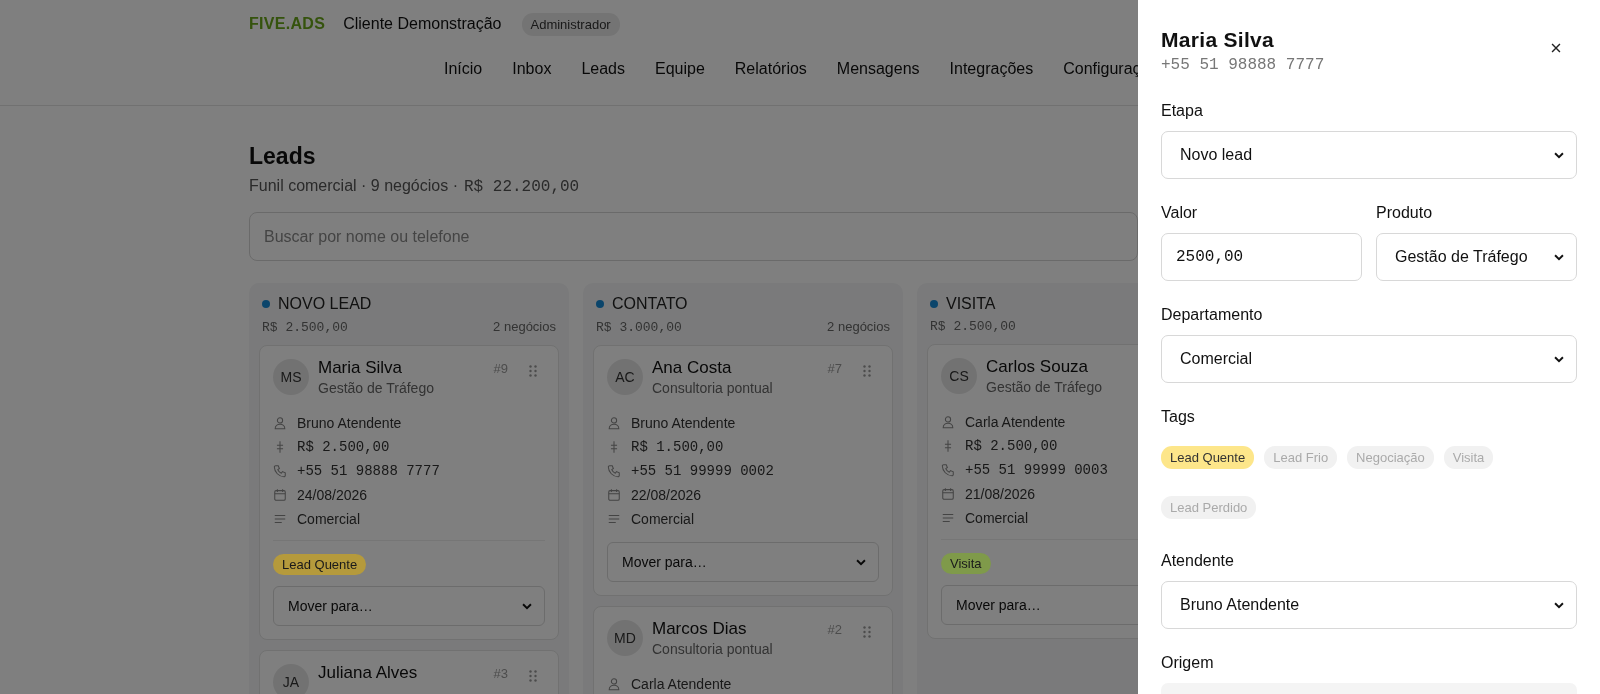 Image resolution: width=1600 pixels, height=694 pixels. I want to click on nav-link: Configuraç, so click(1094, 69).